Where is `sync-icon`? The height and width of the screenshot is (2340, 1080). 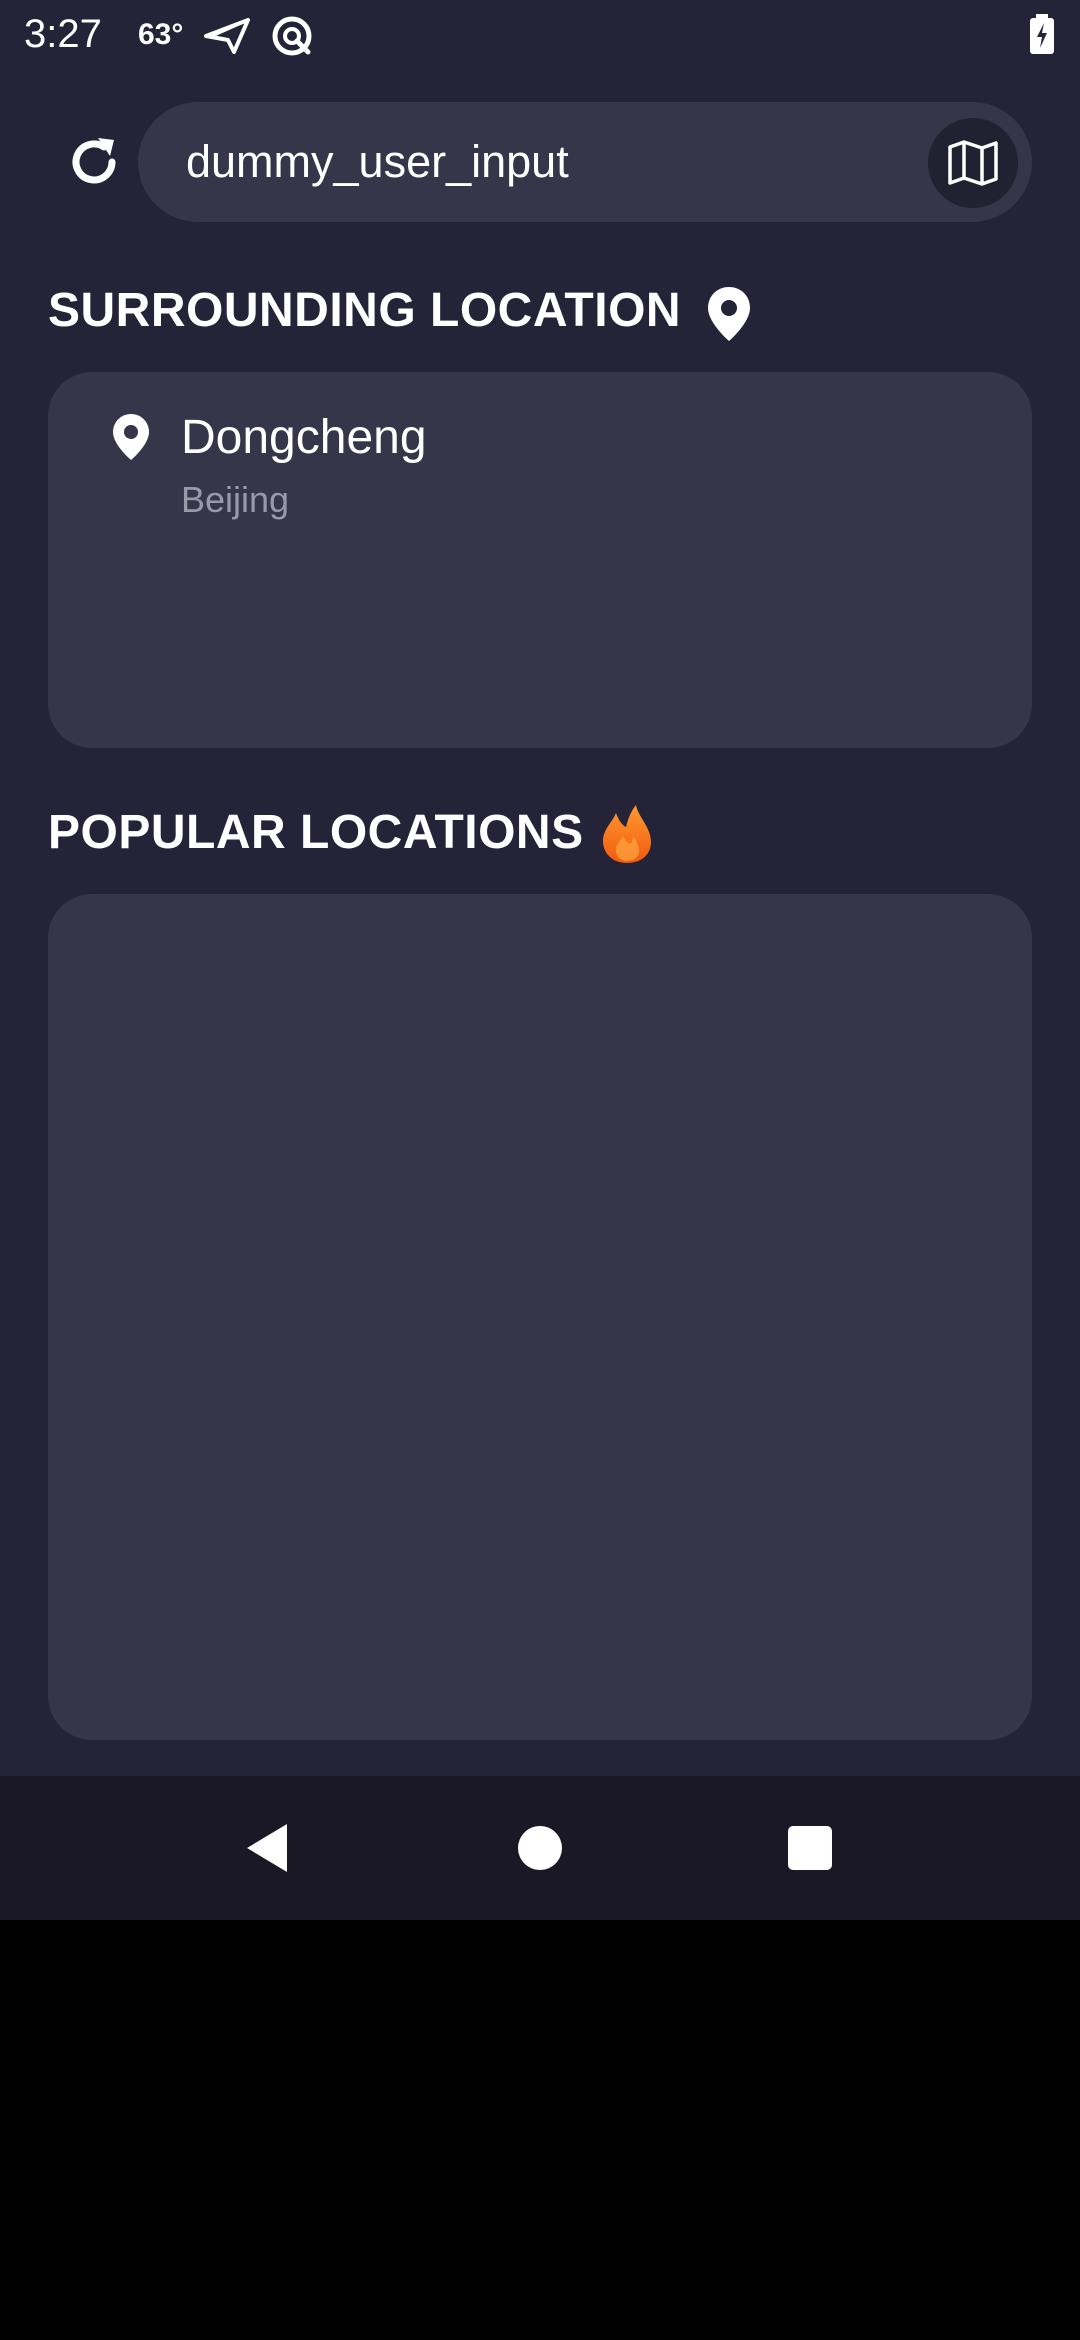 sync-icon is located at coordinates (292, 38).